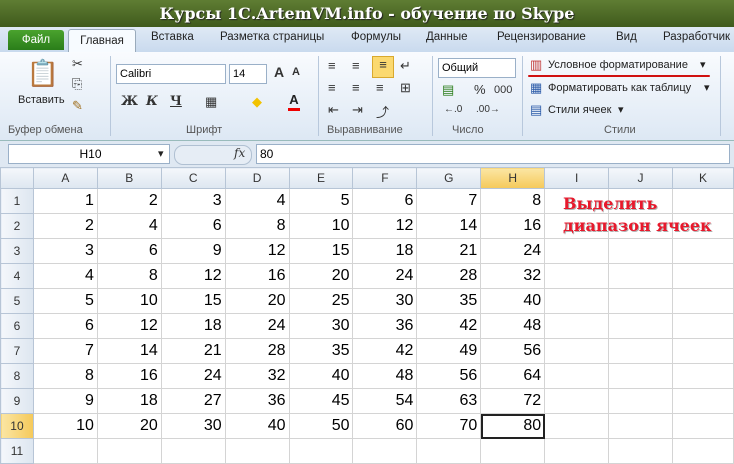  Describe the element at coordinates (321, 351) in the screenshot. I see `cell: 35` at that location.